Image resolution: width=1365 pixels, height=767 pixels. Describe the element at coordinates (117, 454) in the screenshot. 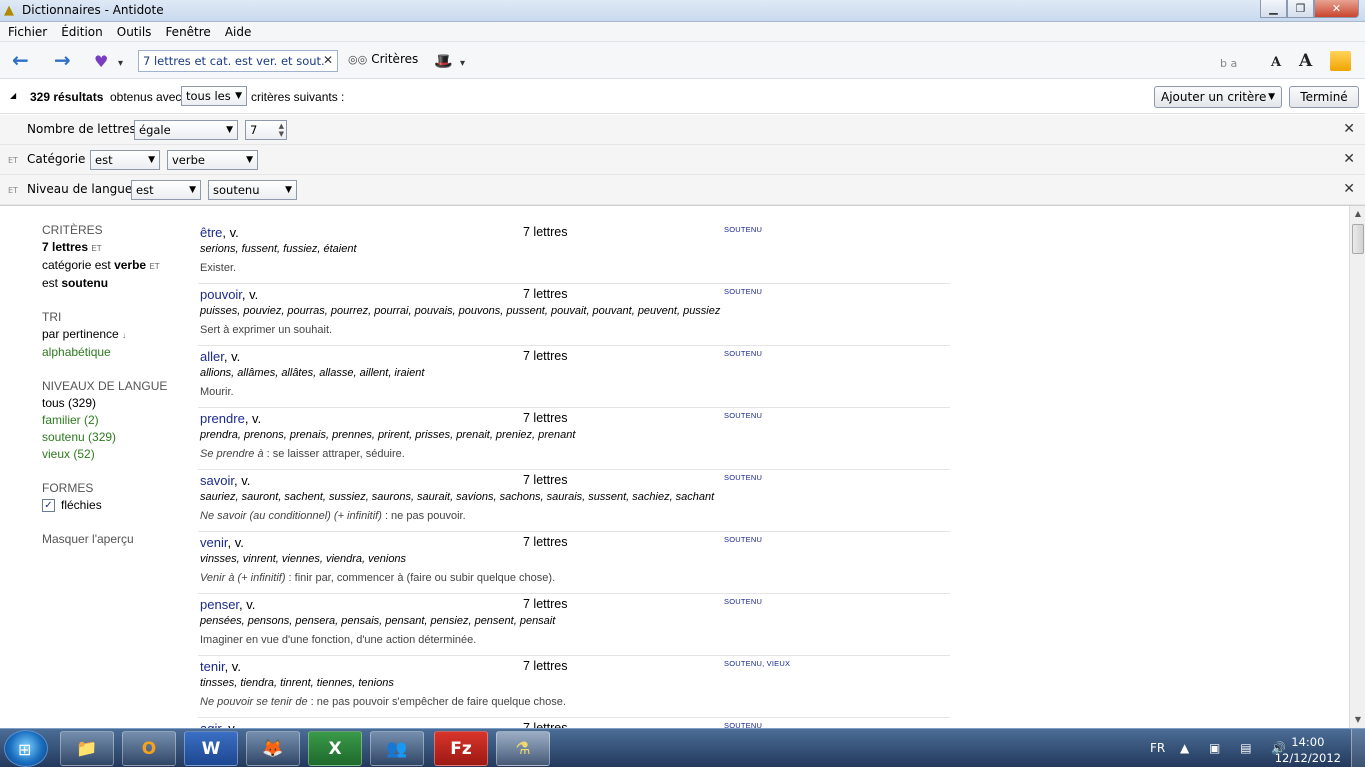

I see `register-vieux: vieux (52)` at that location.